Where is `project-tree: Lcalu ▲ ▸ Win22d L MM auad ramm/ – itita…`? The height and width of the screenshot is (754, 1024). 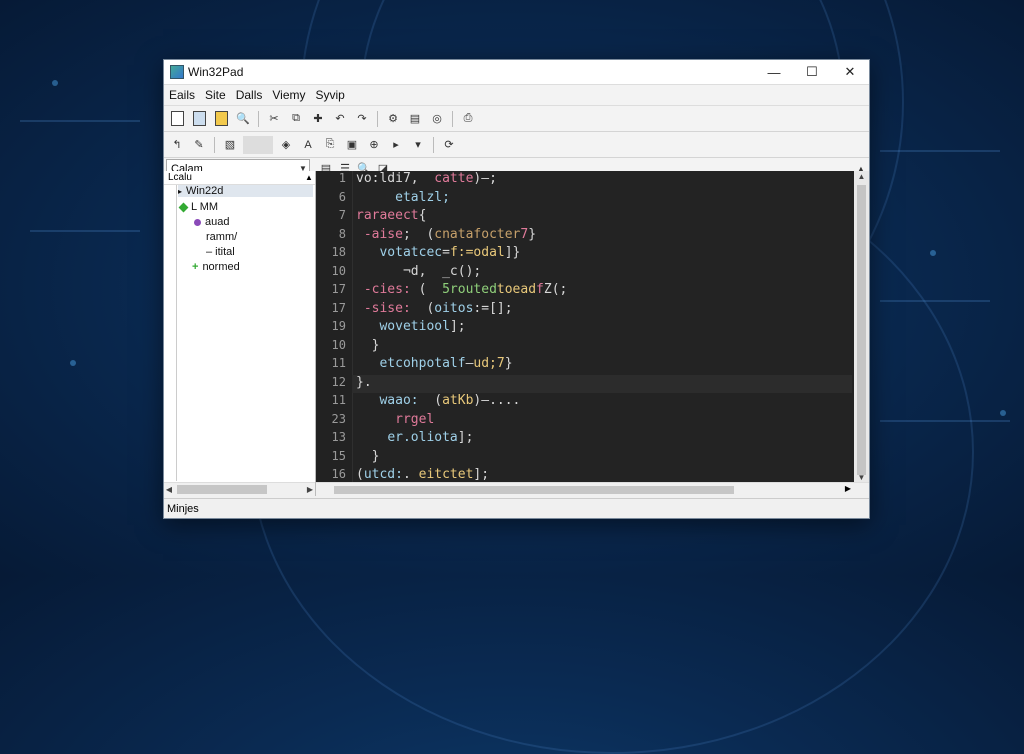
project-tree: Lcalu ▲ ▸ Win22d L MM auad ramm/ – itita… is located at coordinates (240, 333).